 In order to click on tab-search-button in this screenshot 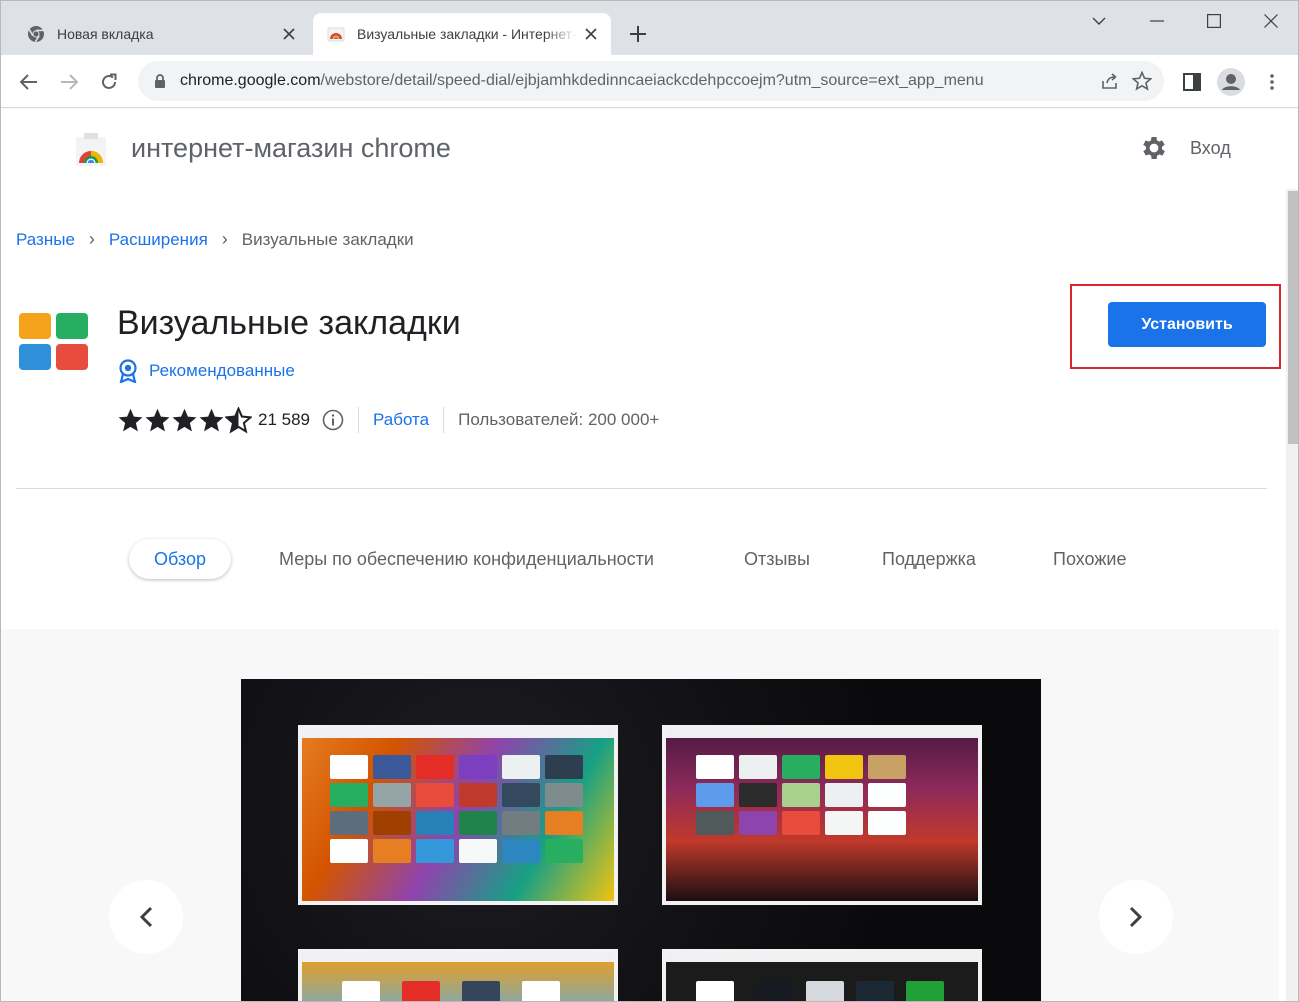, I will do `click(1099, 21)`.